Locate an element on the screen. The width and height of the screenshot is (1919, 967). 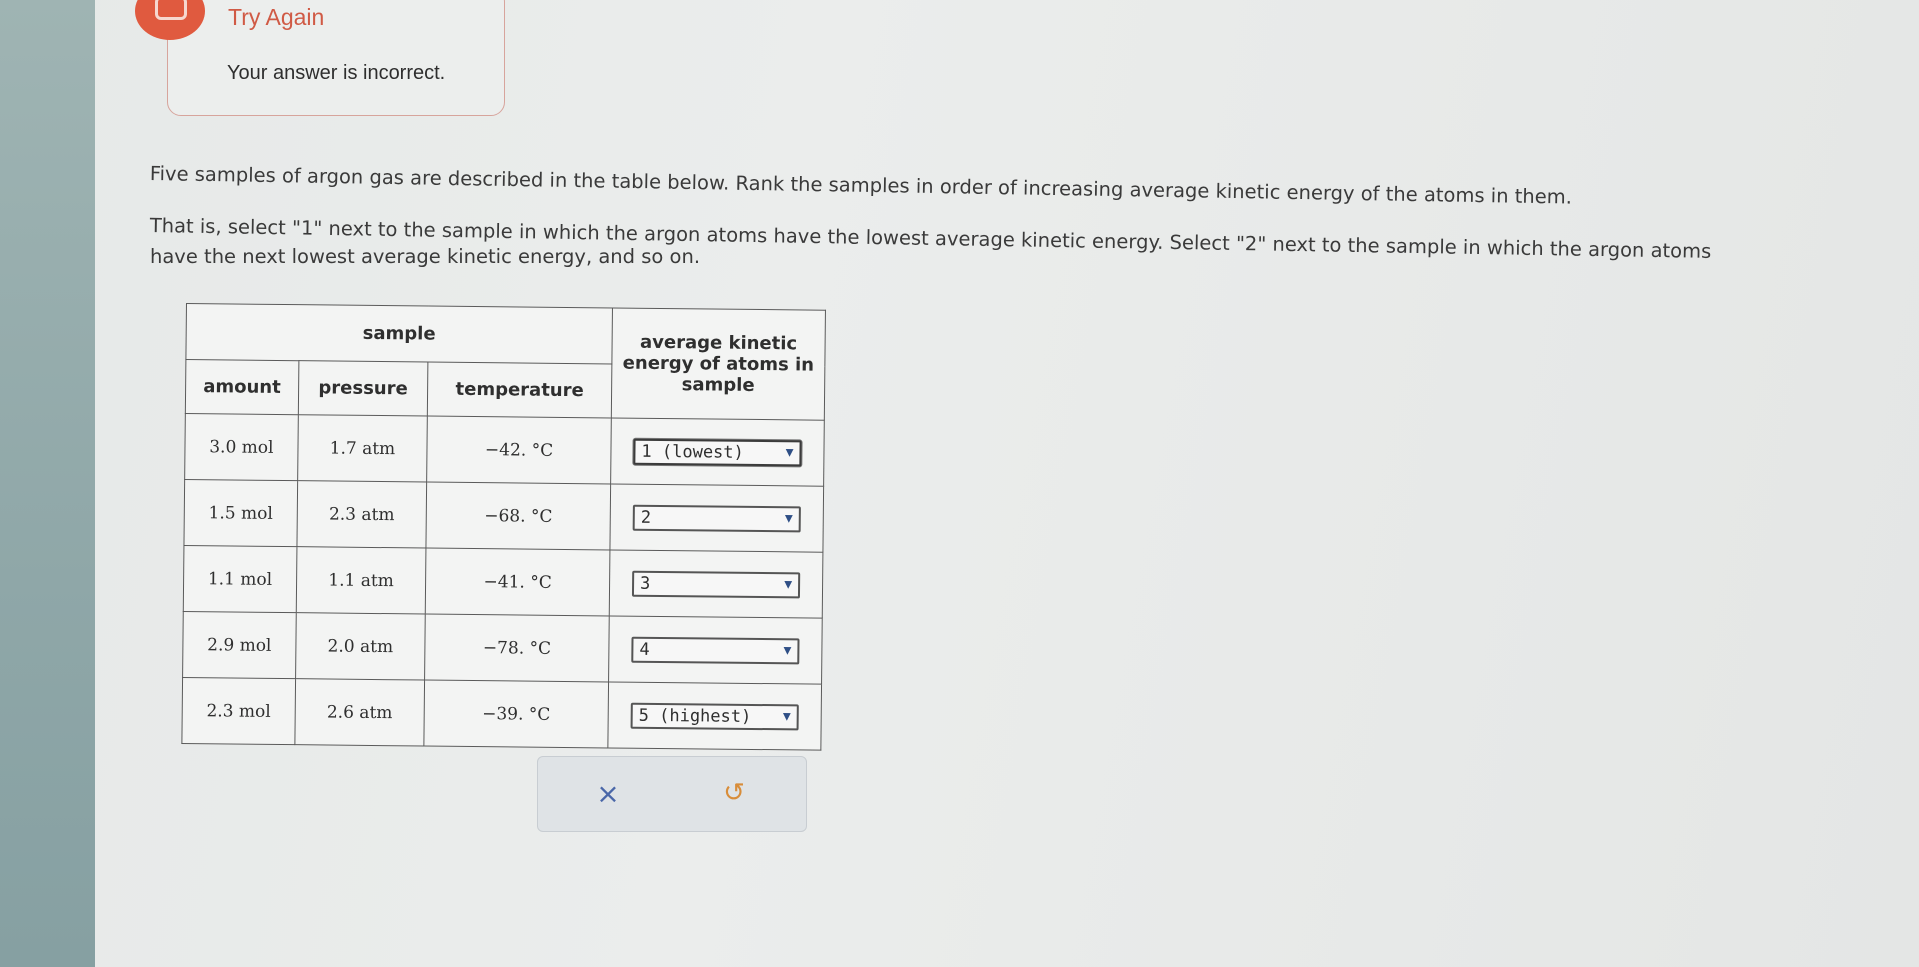
rank-select-value: 1 (lowest) is located at coordinates (692, 452).